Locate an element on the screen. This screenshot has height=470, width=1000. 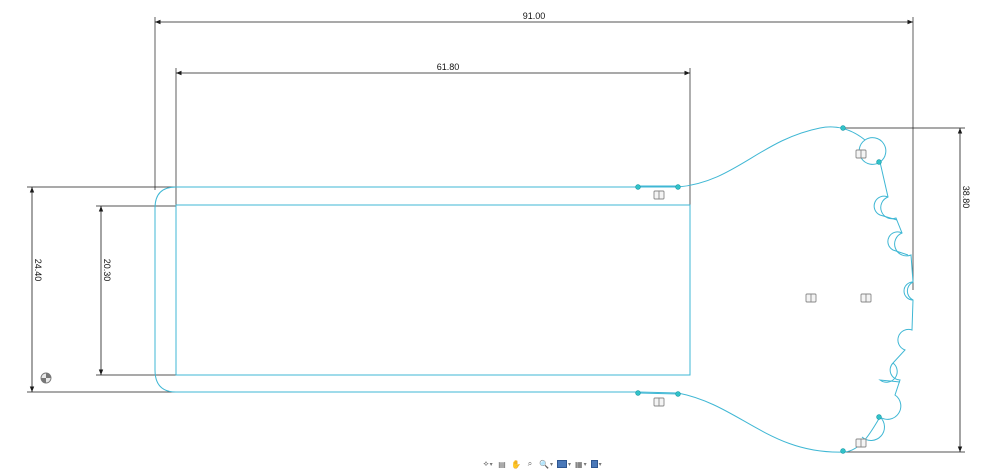
section-view-icon is located at coordinates (594, 464).